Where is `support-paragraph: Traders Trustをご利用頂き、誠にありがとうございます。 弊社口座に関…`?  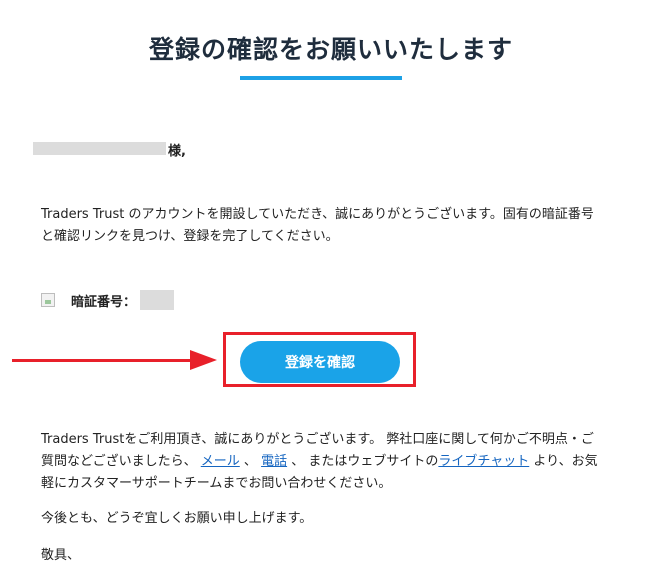 support-paragraph: Traders Trustをご利用頂き、誠にありがとうございます。 弊社口座に関… is located at coordinates (321, 462).